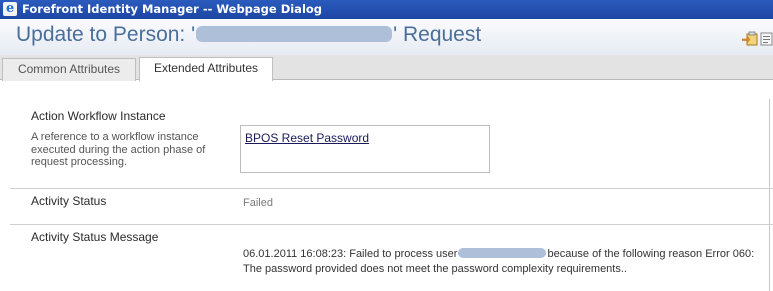 This screenshot has height=291, width=773. I want to click on status-message-label: Activity Status Message, so click(95, 237).